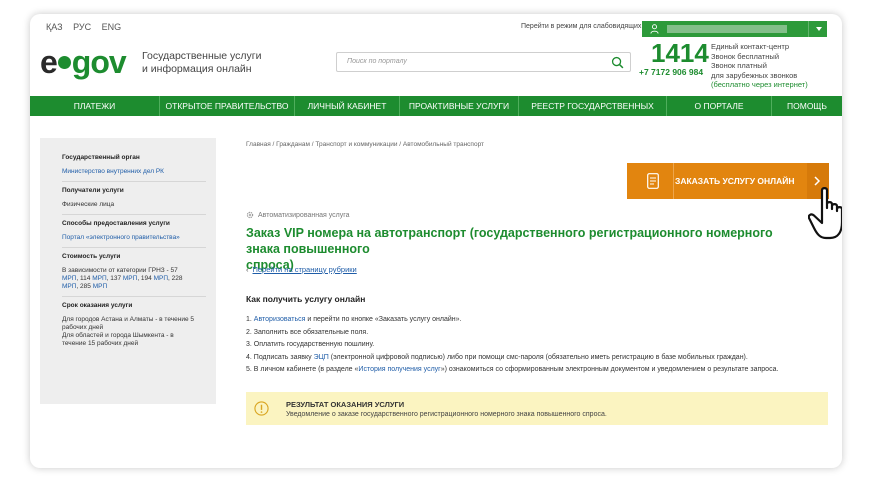  I want to click on term-text: рабочих дней, so click(83, 327).